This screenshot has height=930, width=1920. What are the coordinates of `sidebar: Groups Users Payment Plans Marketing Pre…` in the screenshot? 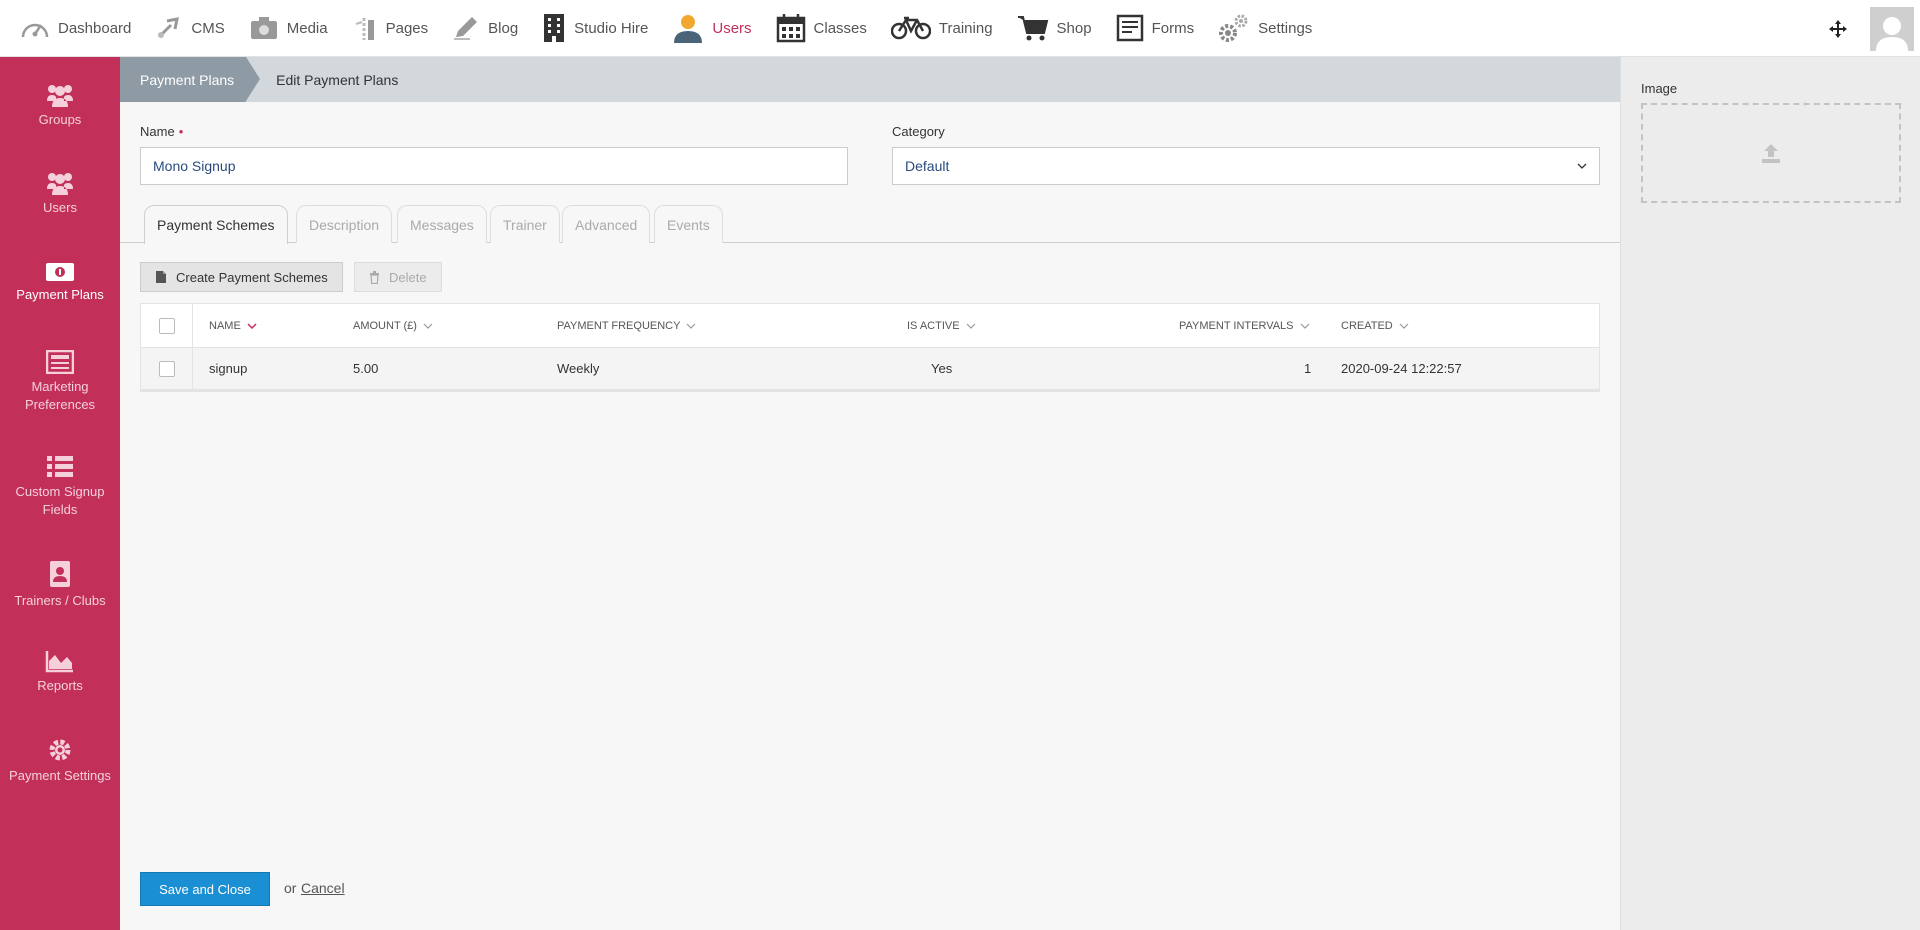 It's located at (60, 493).